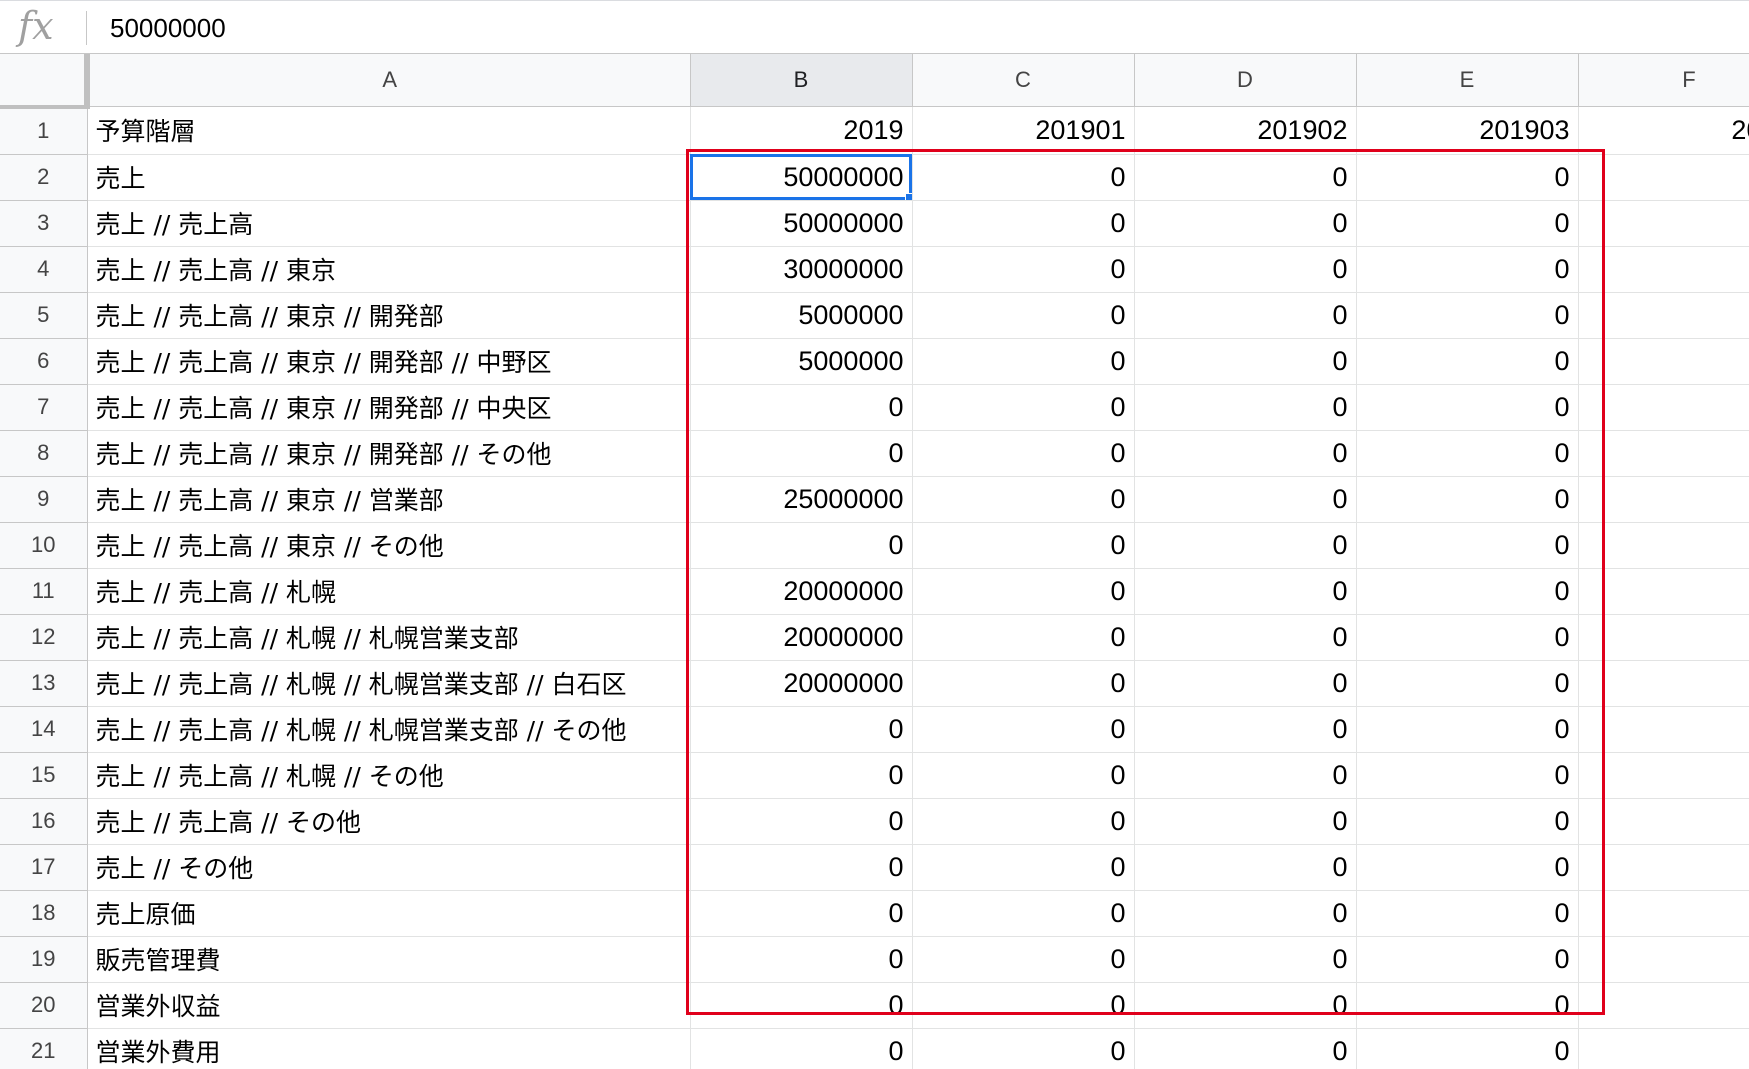  Describe the element at coordinates (1467, 683) in the screenshot. I see `cell-e-13: 0` at that location.